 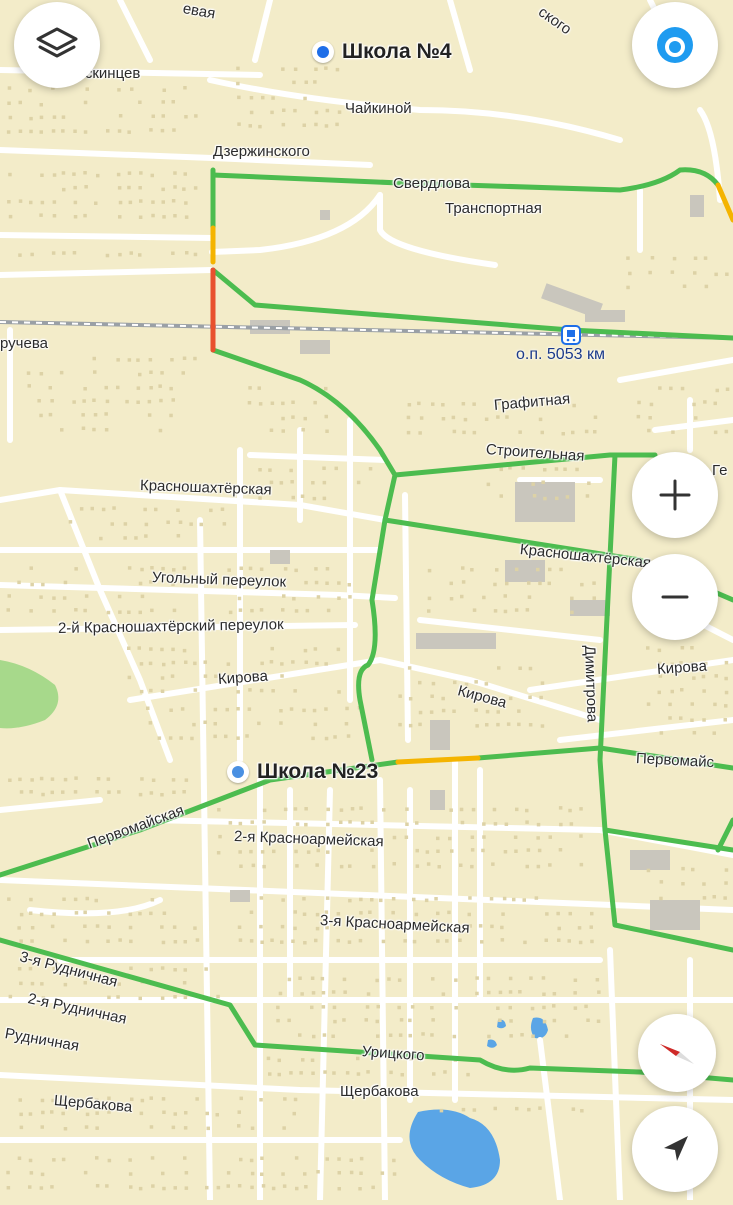 I want to click on compass-icon, so click(x=677, y=1054).